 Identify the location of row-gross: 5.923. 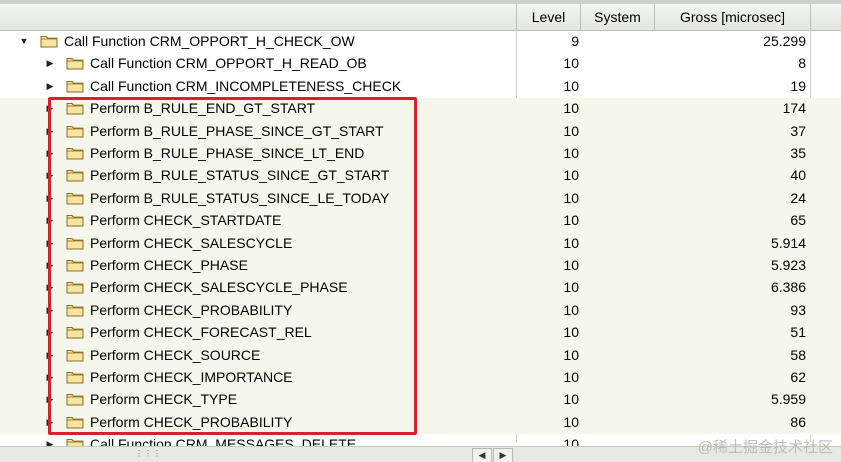
(788, 265).